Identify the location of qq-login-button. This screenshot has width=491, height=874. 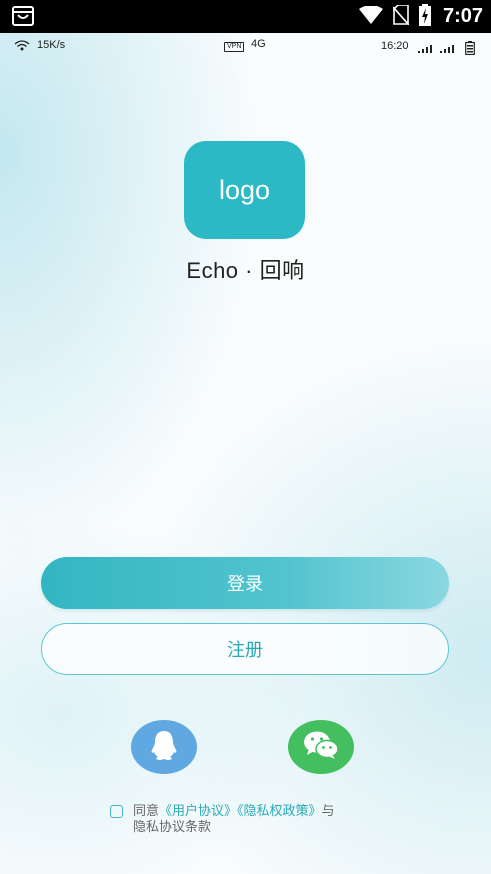
(164, 747).